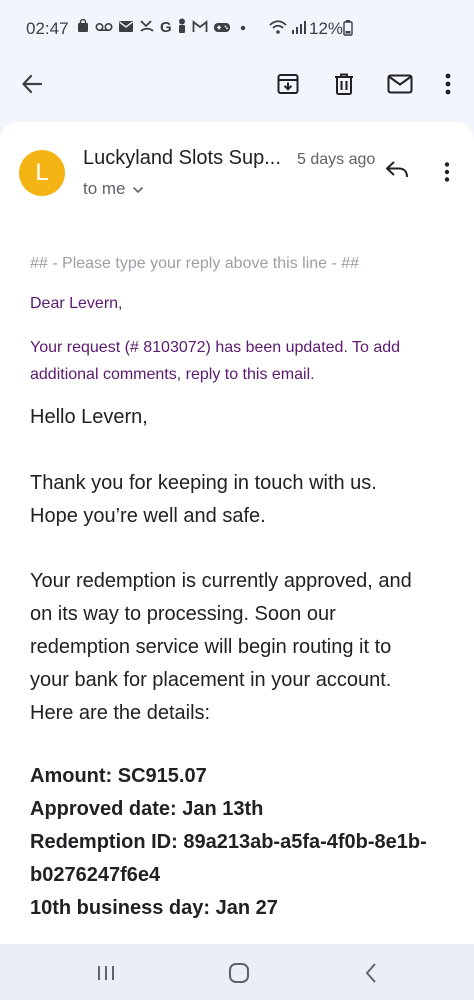  Describe the element at coordinates (120, 713) in the screenshot. I see `redemption-line-5: Here are the details:` at that location.